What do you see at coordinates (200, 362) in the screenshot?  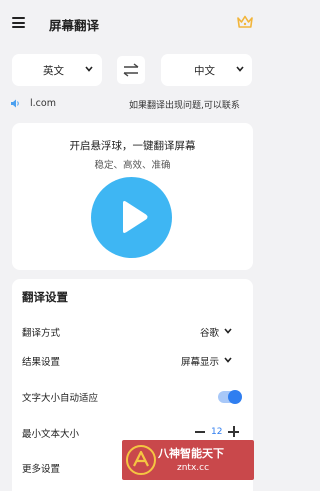 I see `result-setting-value: 屏幕显示` at bounding box center [200, 362].